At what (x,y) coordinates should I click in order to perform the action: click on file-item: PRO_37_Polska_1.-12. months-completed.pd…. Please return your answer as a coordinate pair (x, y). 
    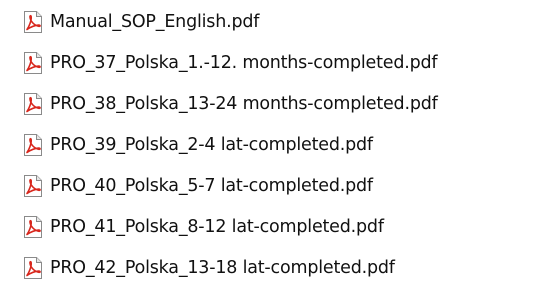
    Looking at the image, I should click on (279, 63).